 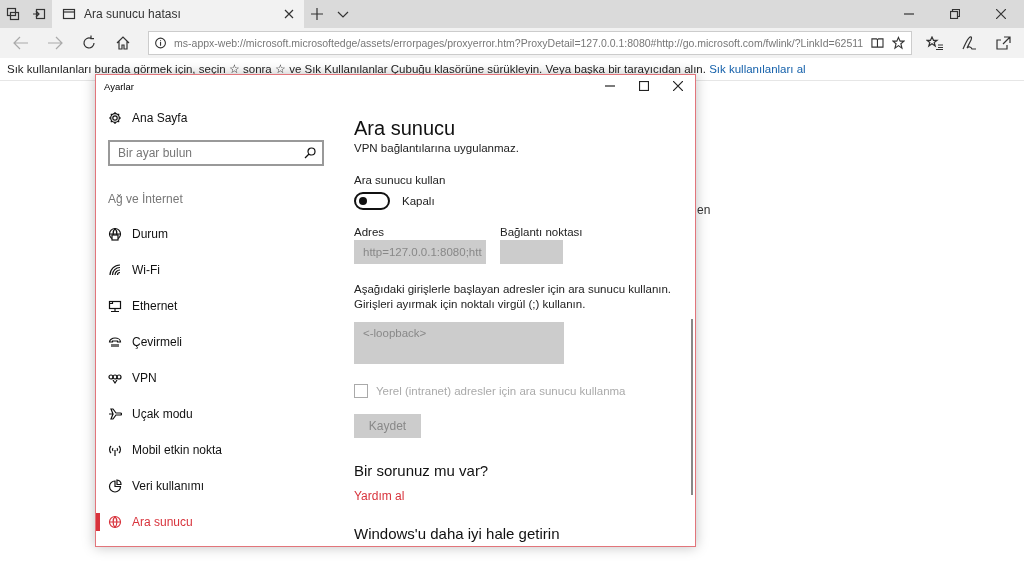 What do you see at coordinates (123, 43) in the screenshot?
I see `home-icon` at bounding box center [123, 43].